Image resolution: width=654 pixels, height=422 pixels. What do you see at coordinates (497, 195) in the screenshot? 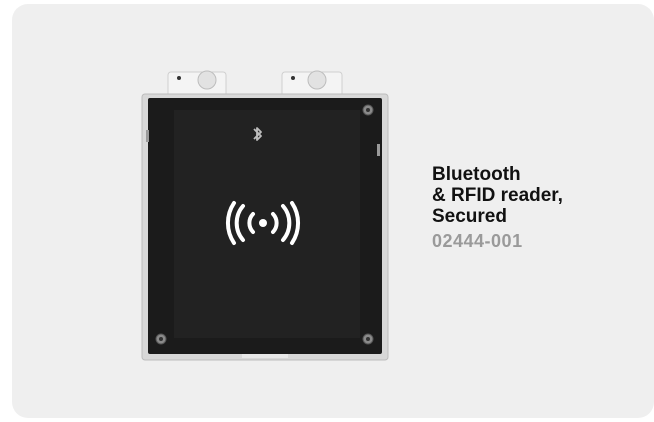
I see `product-title: Bluetooth & RFID reader, Secured` at bounding box center [497, 195].